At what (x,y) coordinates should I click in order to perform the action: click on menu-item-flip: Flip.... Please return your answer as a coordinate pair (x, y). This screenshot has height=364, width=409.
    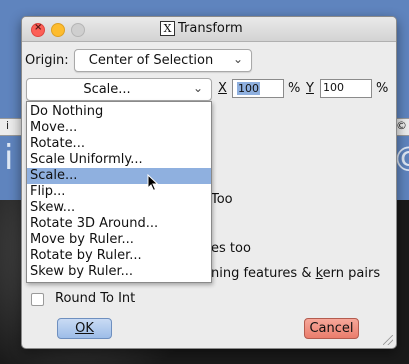
    Looking at the image, I should click on (119, 192).